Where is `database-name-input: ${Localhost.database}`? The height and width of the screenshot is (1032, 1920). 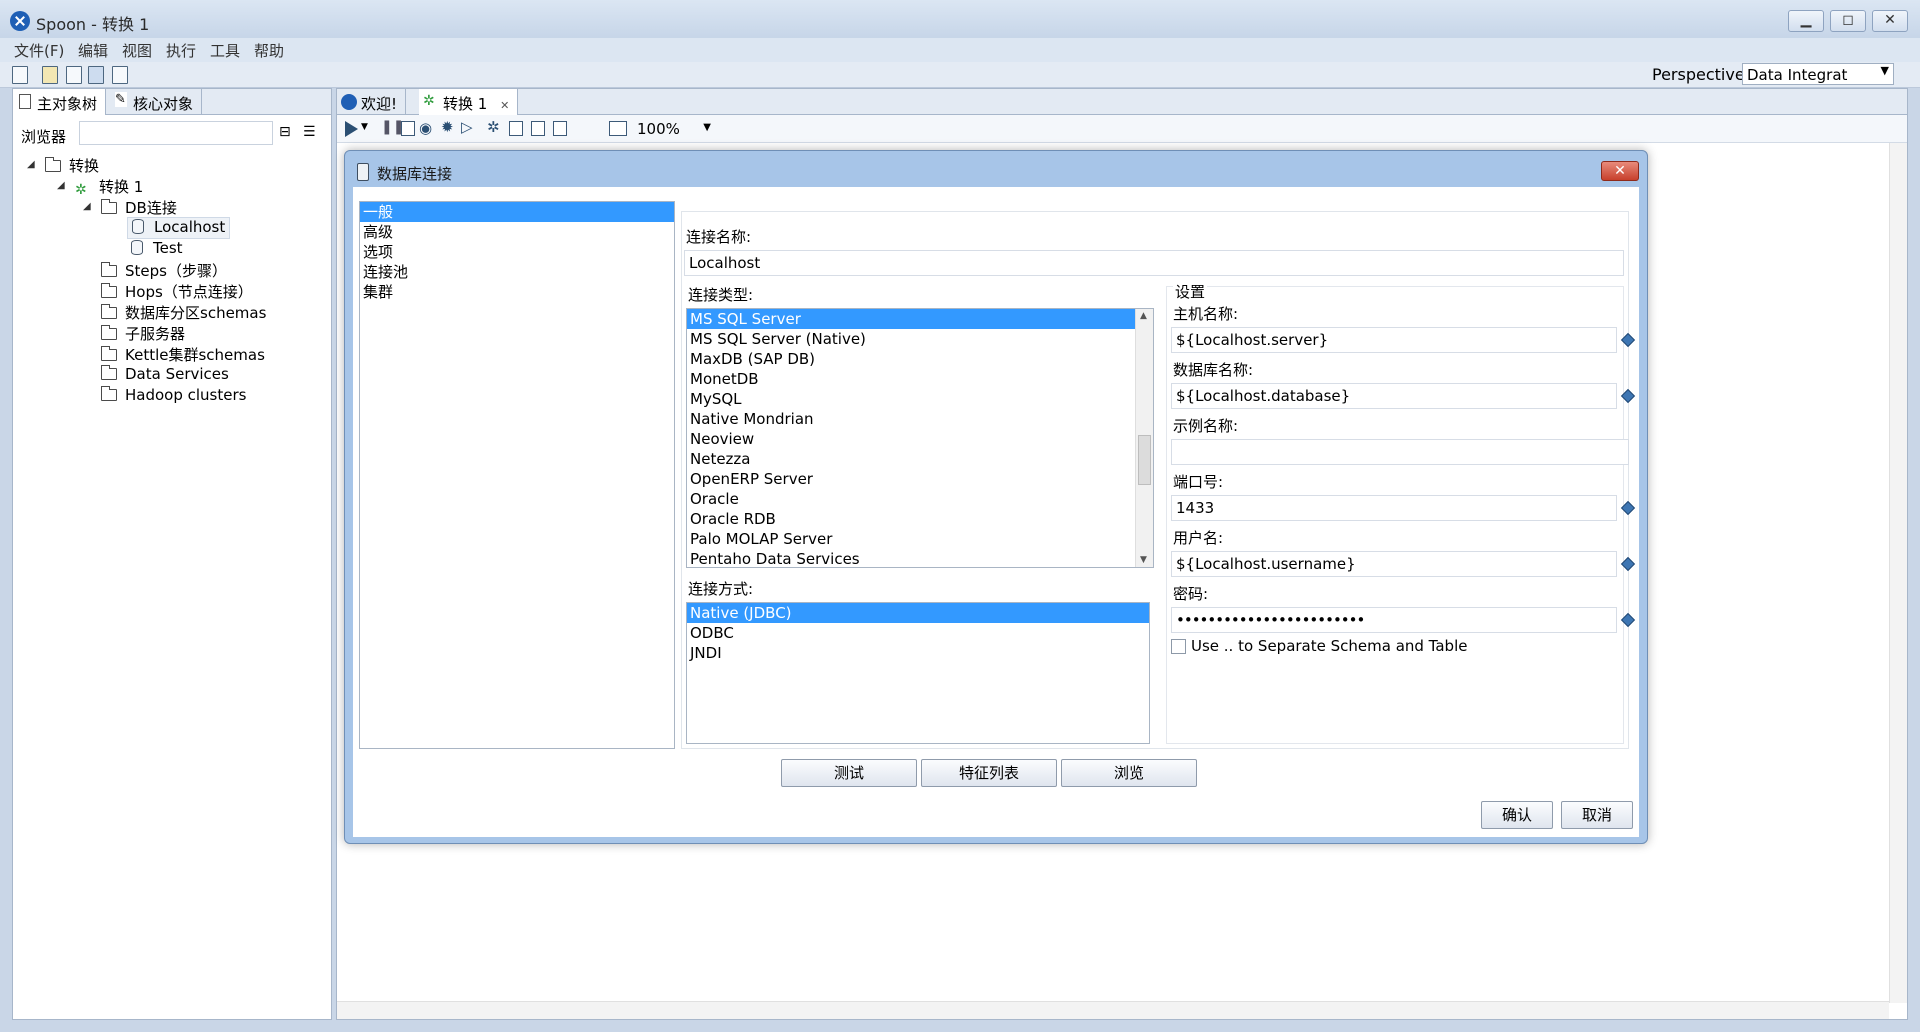
database-name-input: ${Localhost.database} is located at coordinates (1394, 396).